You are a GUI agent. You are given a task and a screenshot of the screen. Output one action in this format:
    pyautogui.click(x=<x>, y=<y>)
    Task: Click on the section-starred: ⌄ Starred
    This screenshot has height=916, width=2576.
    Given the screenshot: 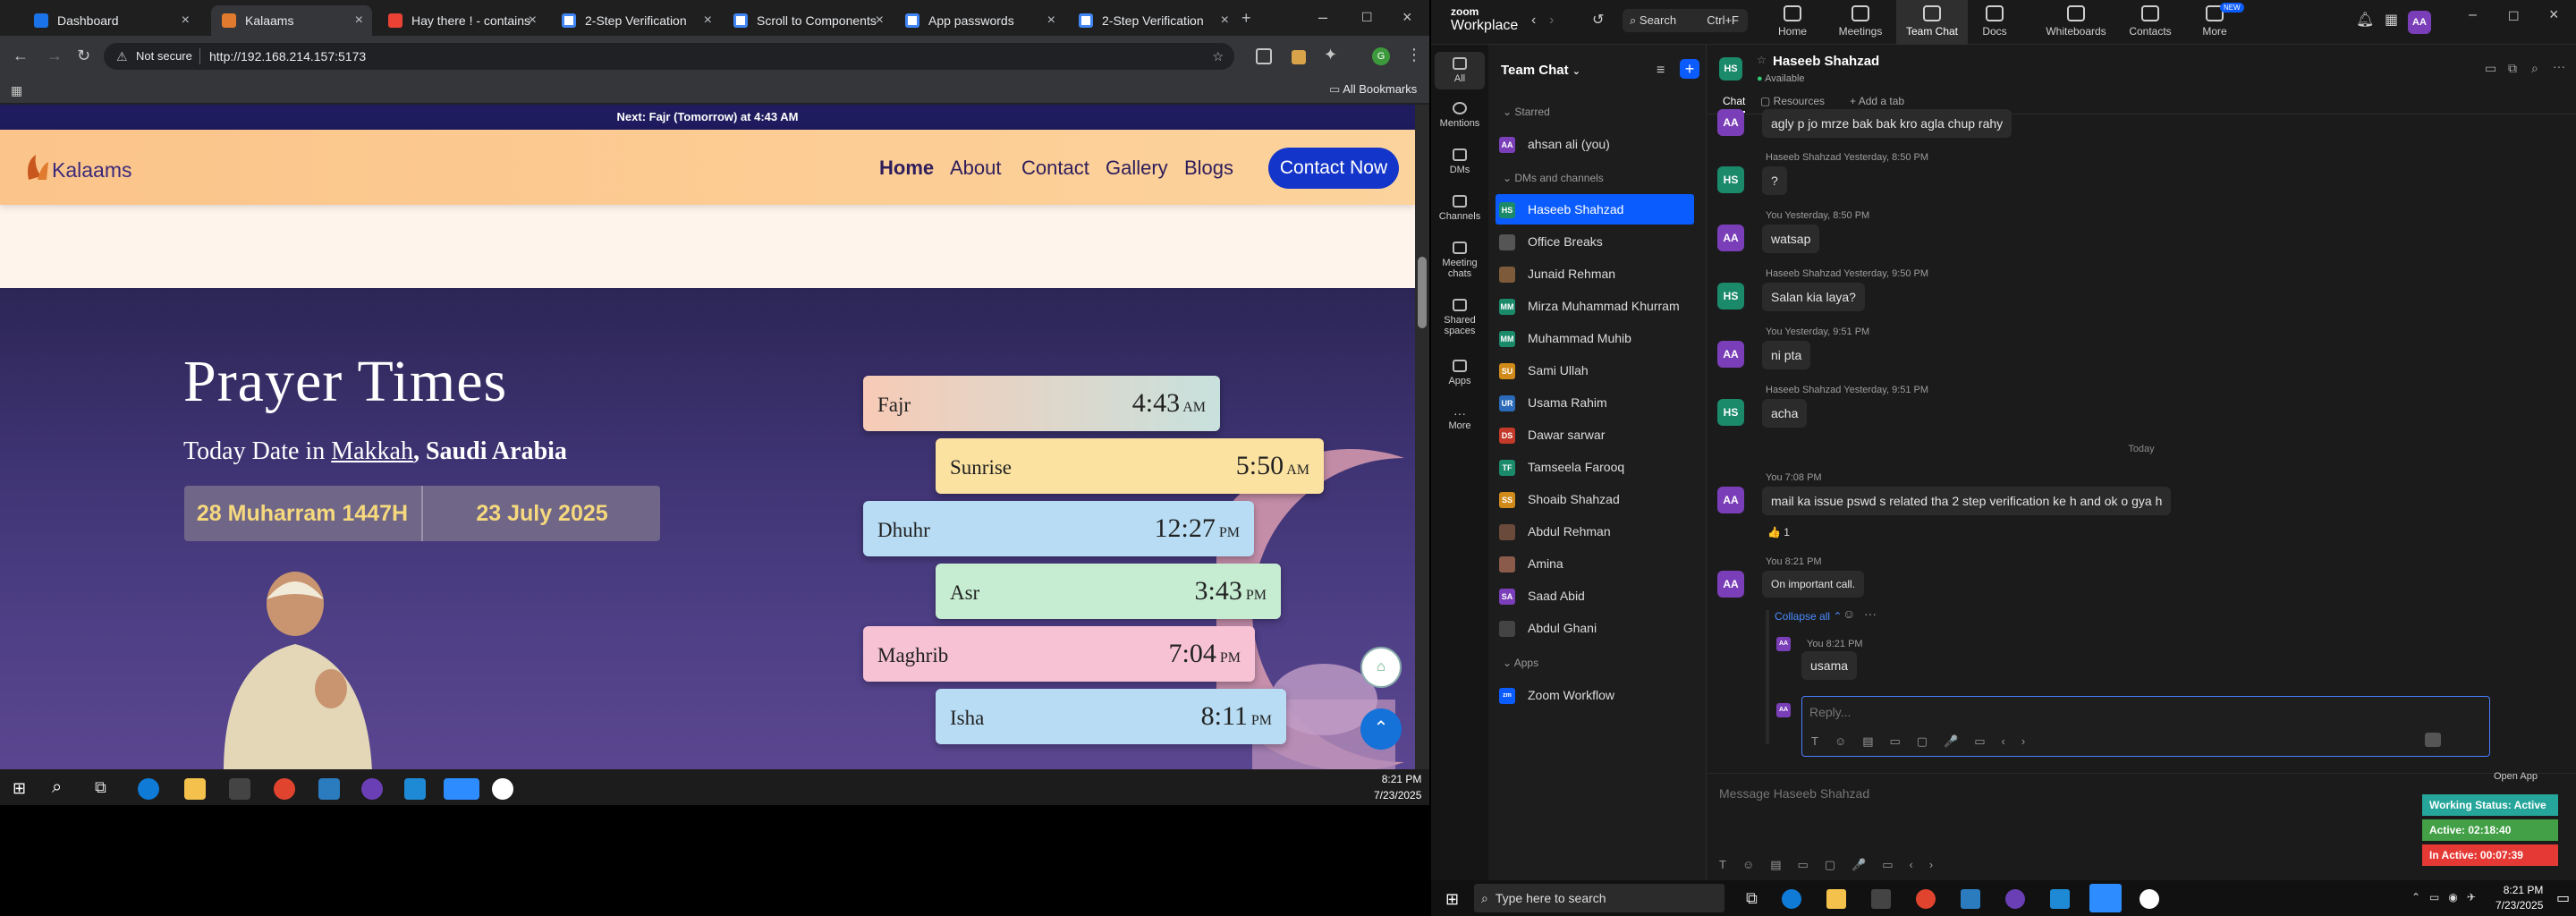 What is the action you would take?
    pyautogui.click(x=1526, y=112)
    